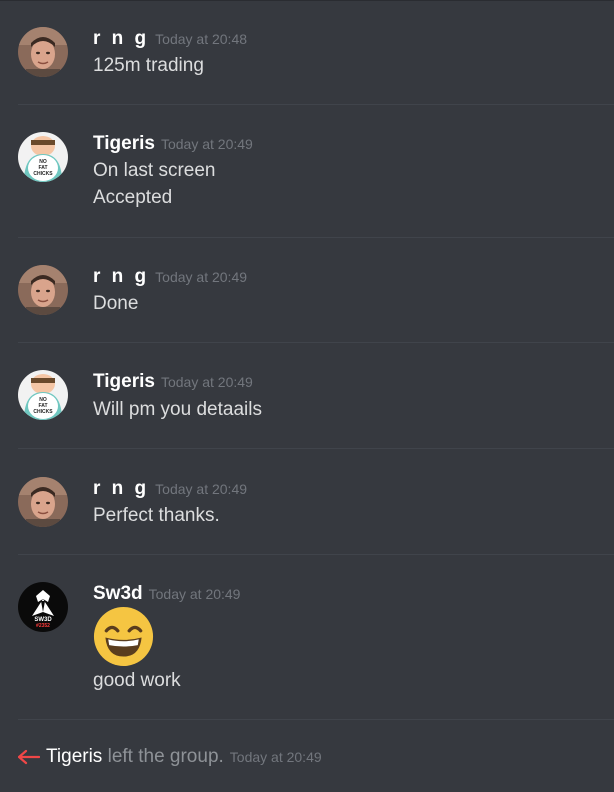  What do you see at coordinates (148, 65) in the screenshot?
I see `message-text: 125m trading` at bounding box center [148, 65].